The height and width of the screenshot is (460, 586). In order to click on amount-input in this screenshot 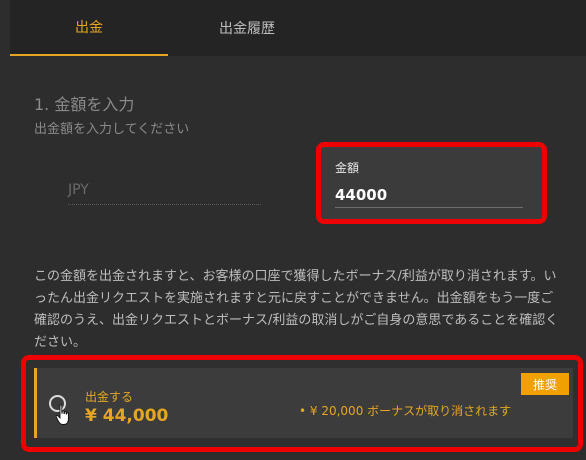, I will do `click(429, 195)`.